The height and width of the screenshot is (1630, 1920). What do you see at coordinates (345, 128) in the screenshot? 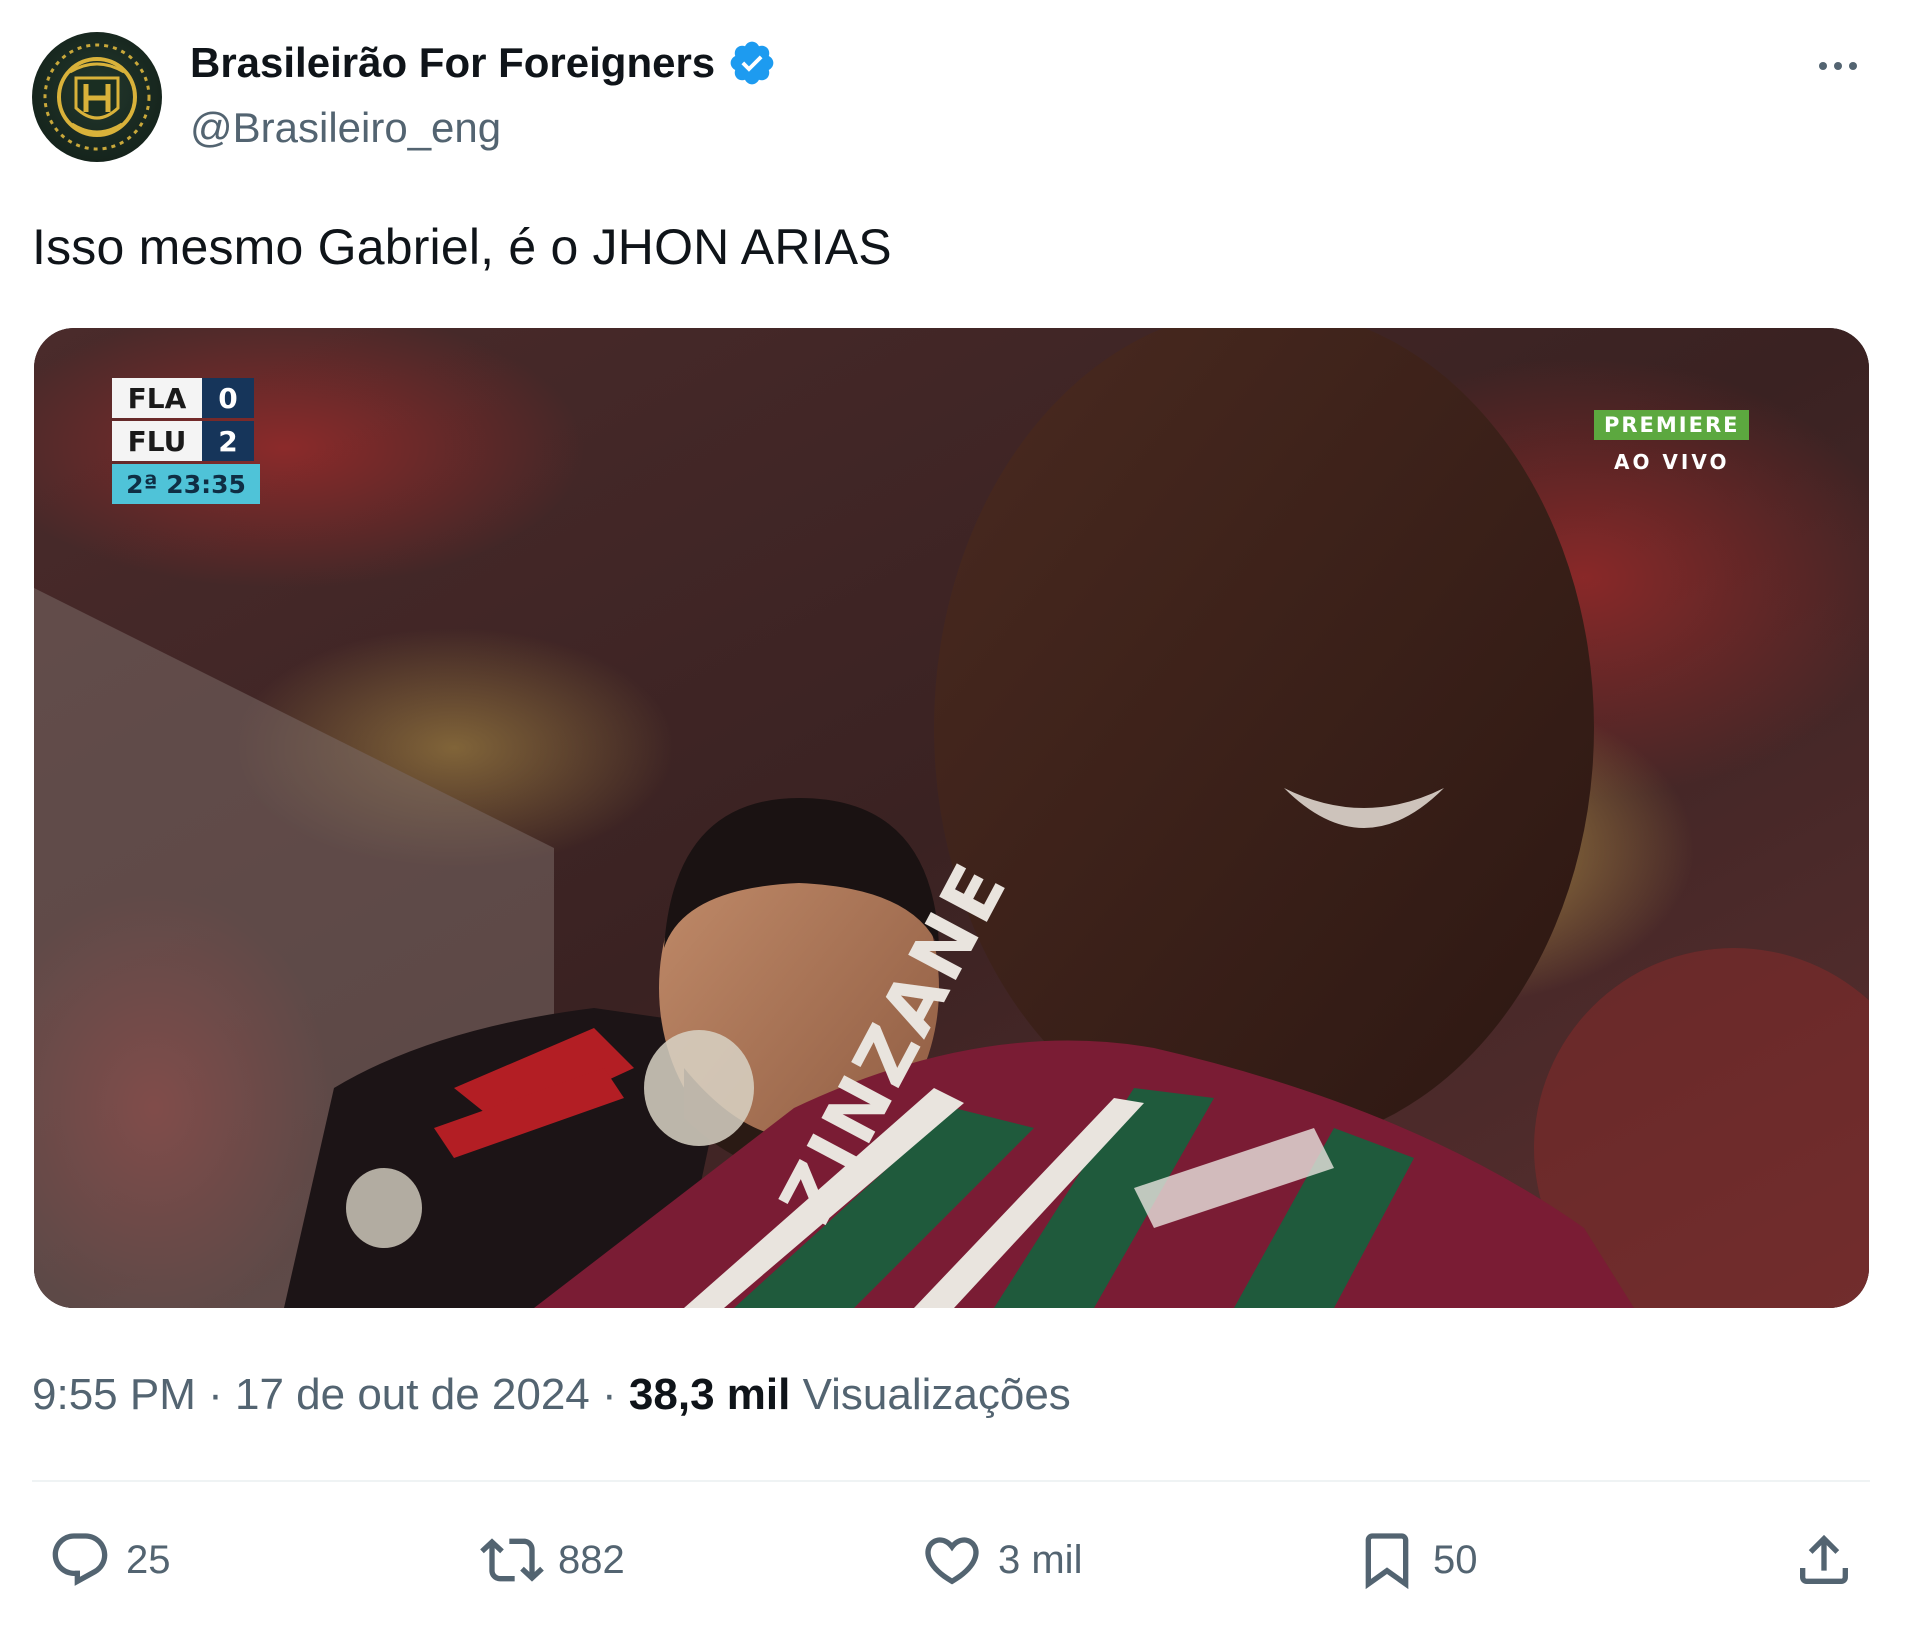
I see `author-handle: @Brasileiro_eng` at bounding box center [345, 128].